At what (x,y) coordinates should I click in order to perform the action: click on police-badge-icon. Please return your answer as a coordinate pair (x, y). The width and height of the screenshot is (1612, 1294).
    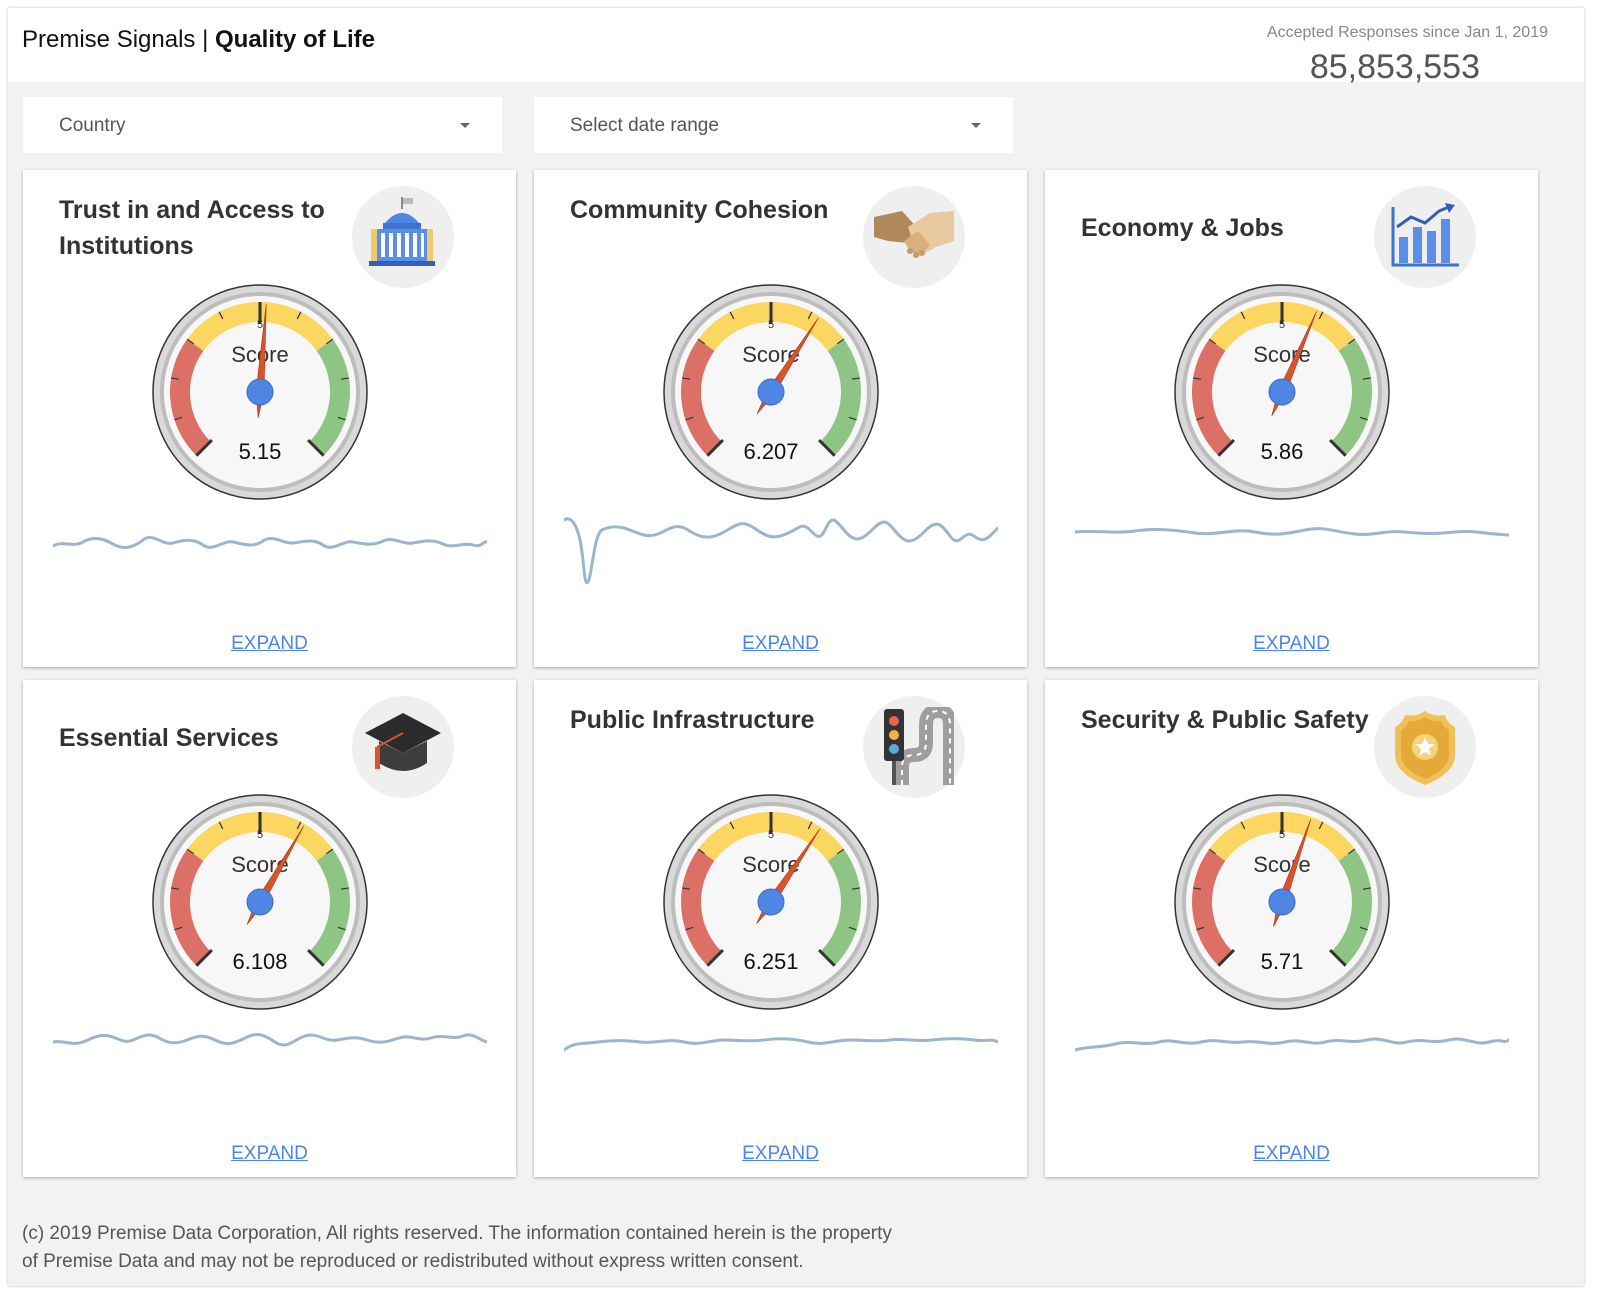
    Looking at the image, I should click on (1425, 748).